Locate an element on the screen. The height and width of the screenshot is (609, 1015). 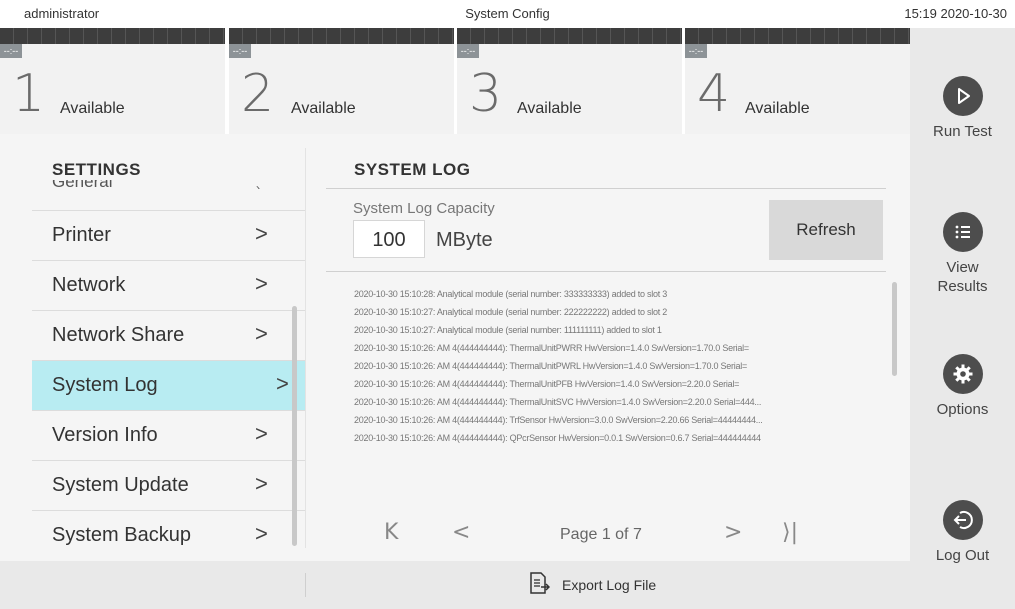
run-test-button: Run Test is located at coordinates (962, 108).